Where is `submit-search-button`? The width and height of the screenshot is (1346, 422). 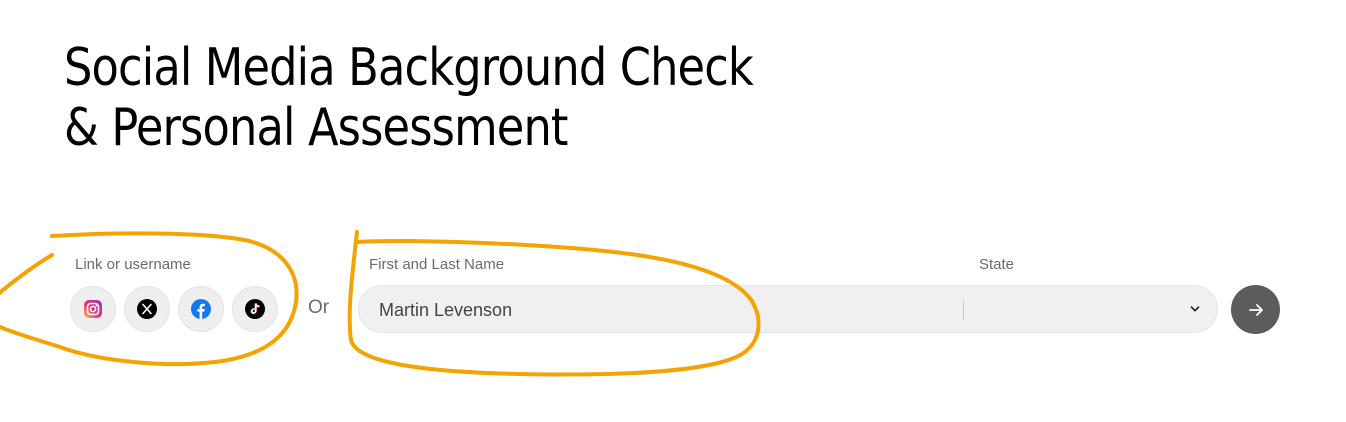
submit-search-button is located at coordinates (1255, 309).